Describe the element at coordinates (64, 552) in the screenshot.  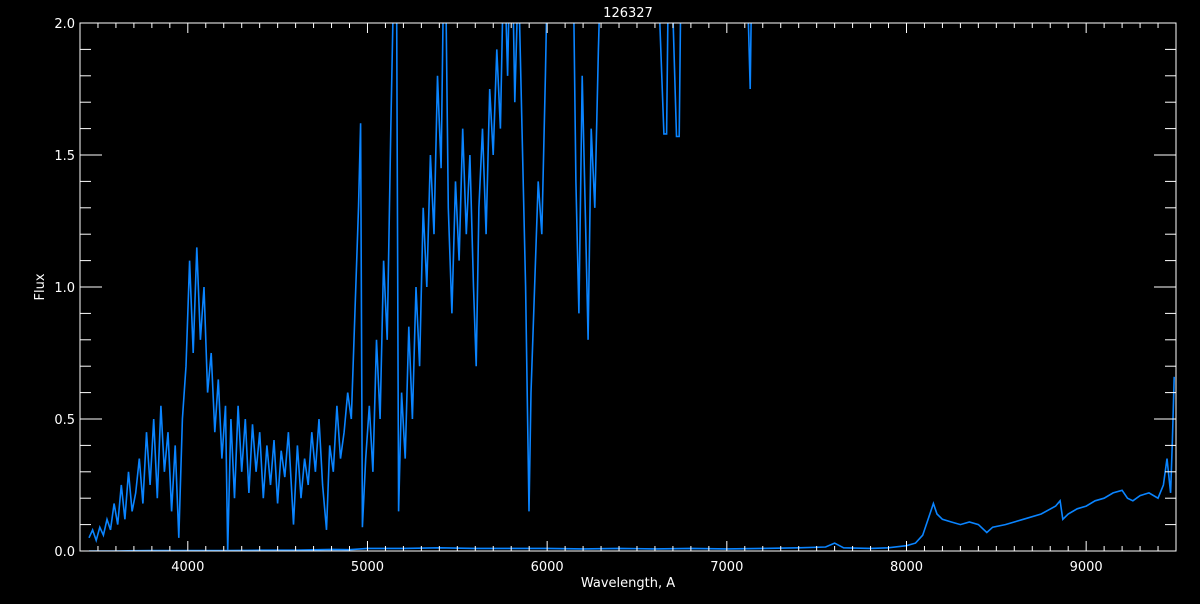
I see `y-tick-label: 0.0` at that location.